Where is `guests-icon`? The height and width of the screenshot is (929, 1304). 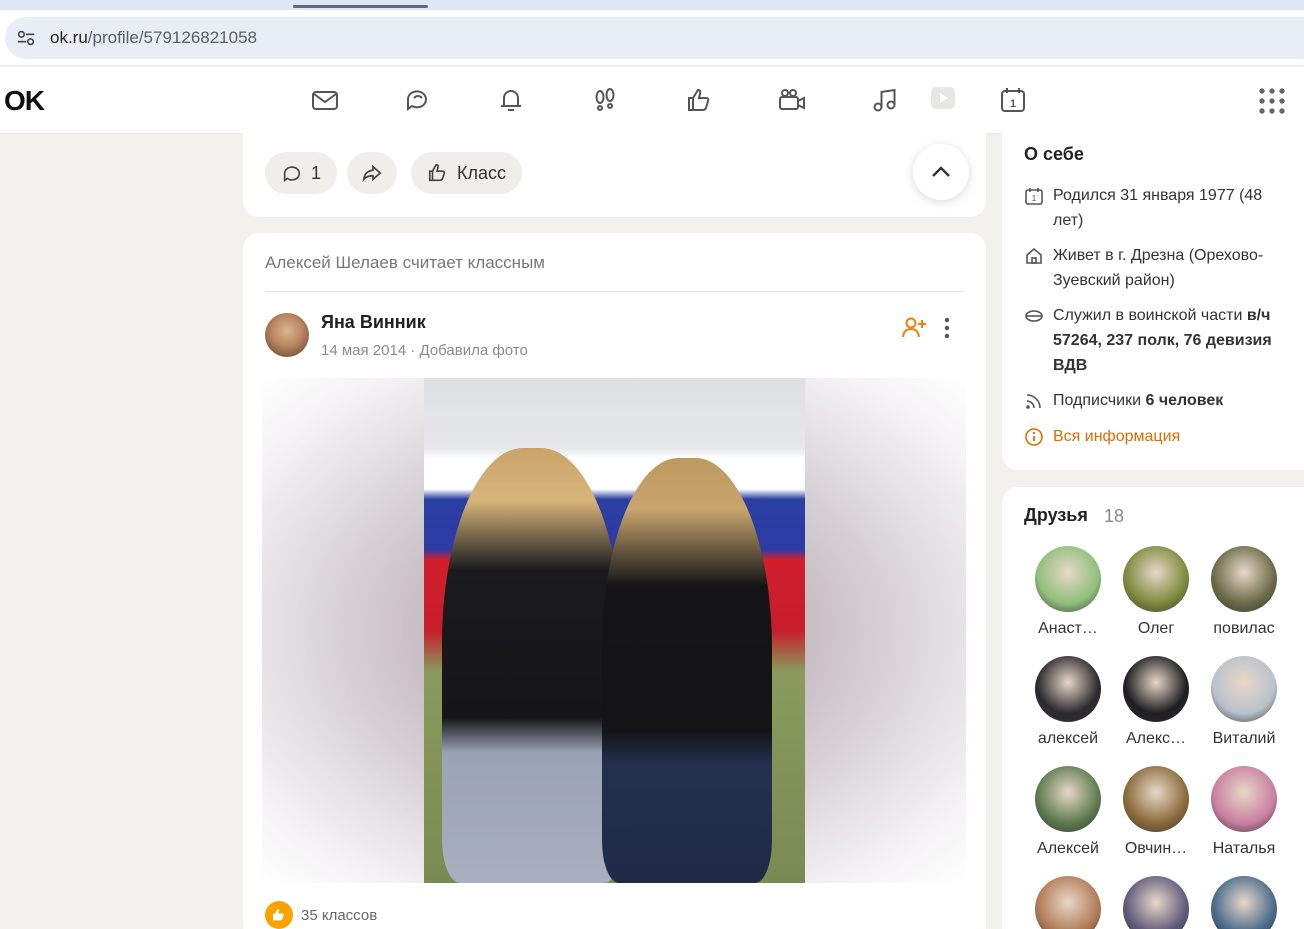 guests-icon is located at coordinates (605, 100).